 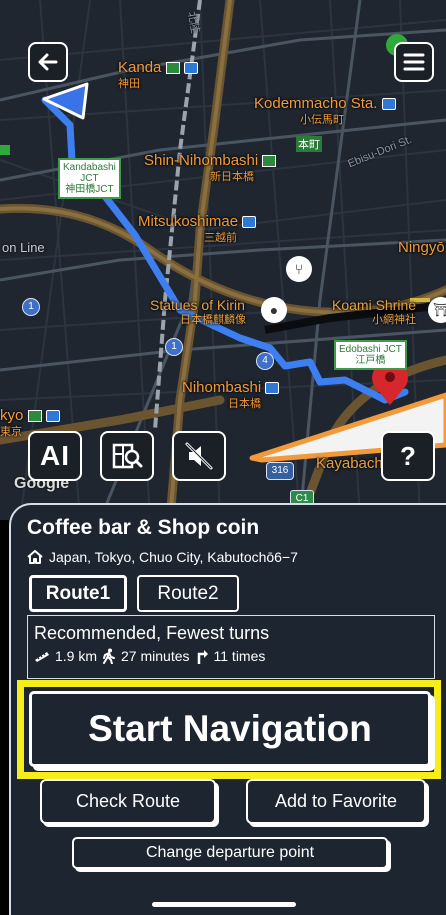 I want to click on change-departure-button: Change departure point, so click(x=230, y=853).